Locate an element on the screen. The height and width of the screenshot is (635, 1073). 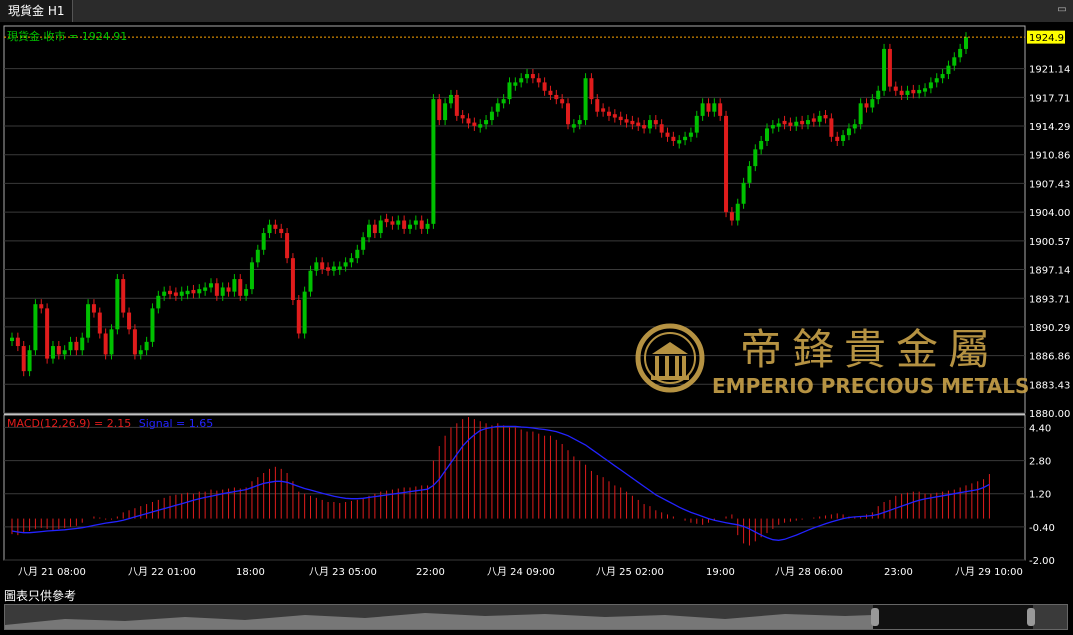
time-tick-label: 18:00 is located at coordinates (250, 572).